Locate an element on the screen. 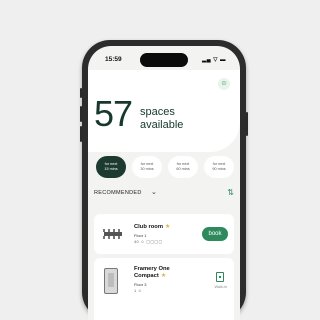  chip-line2: 30 mins is located at coordinates (147, 169).